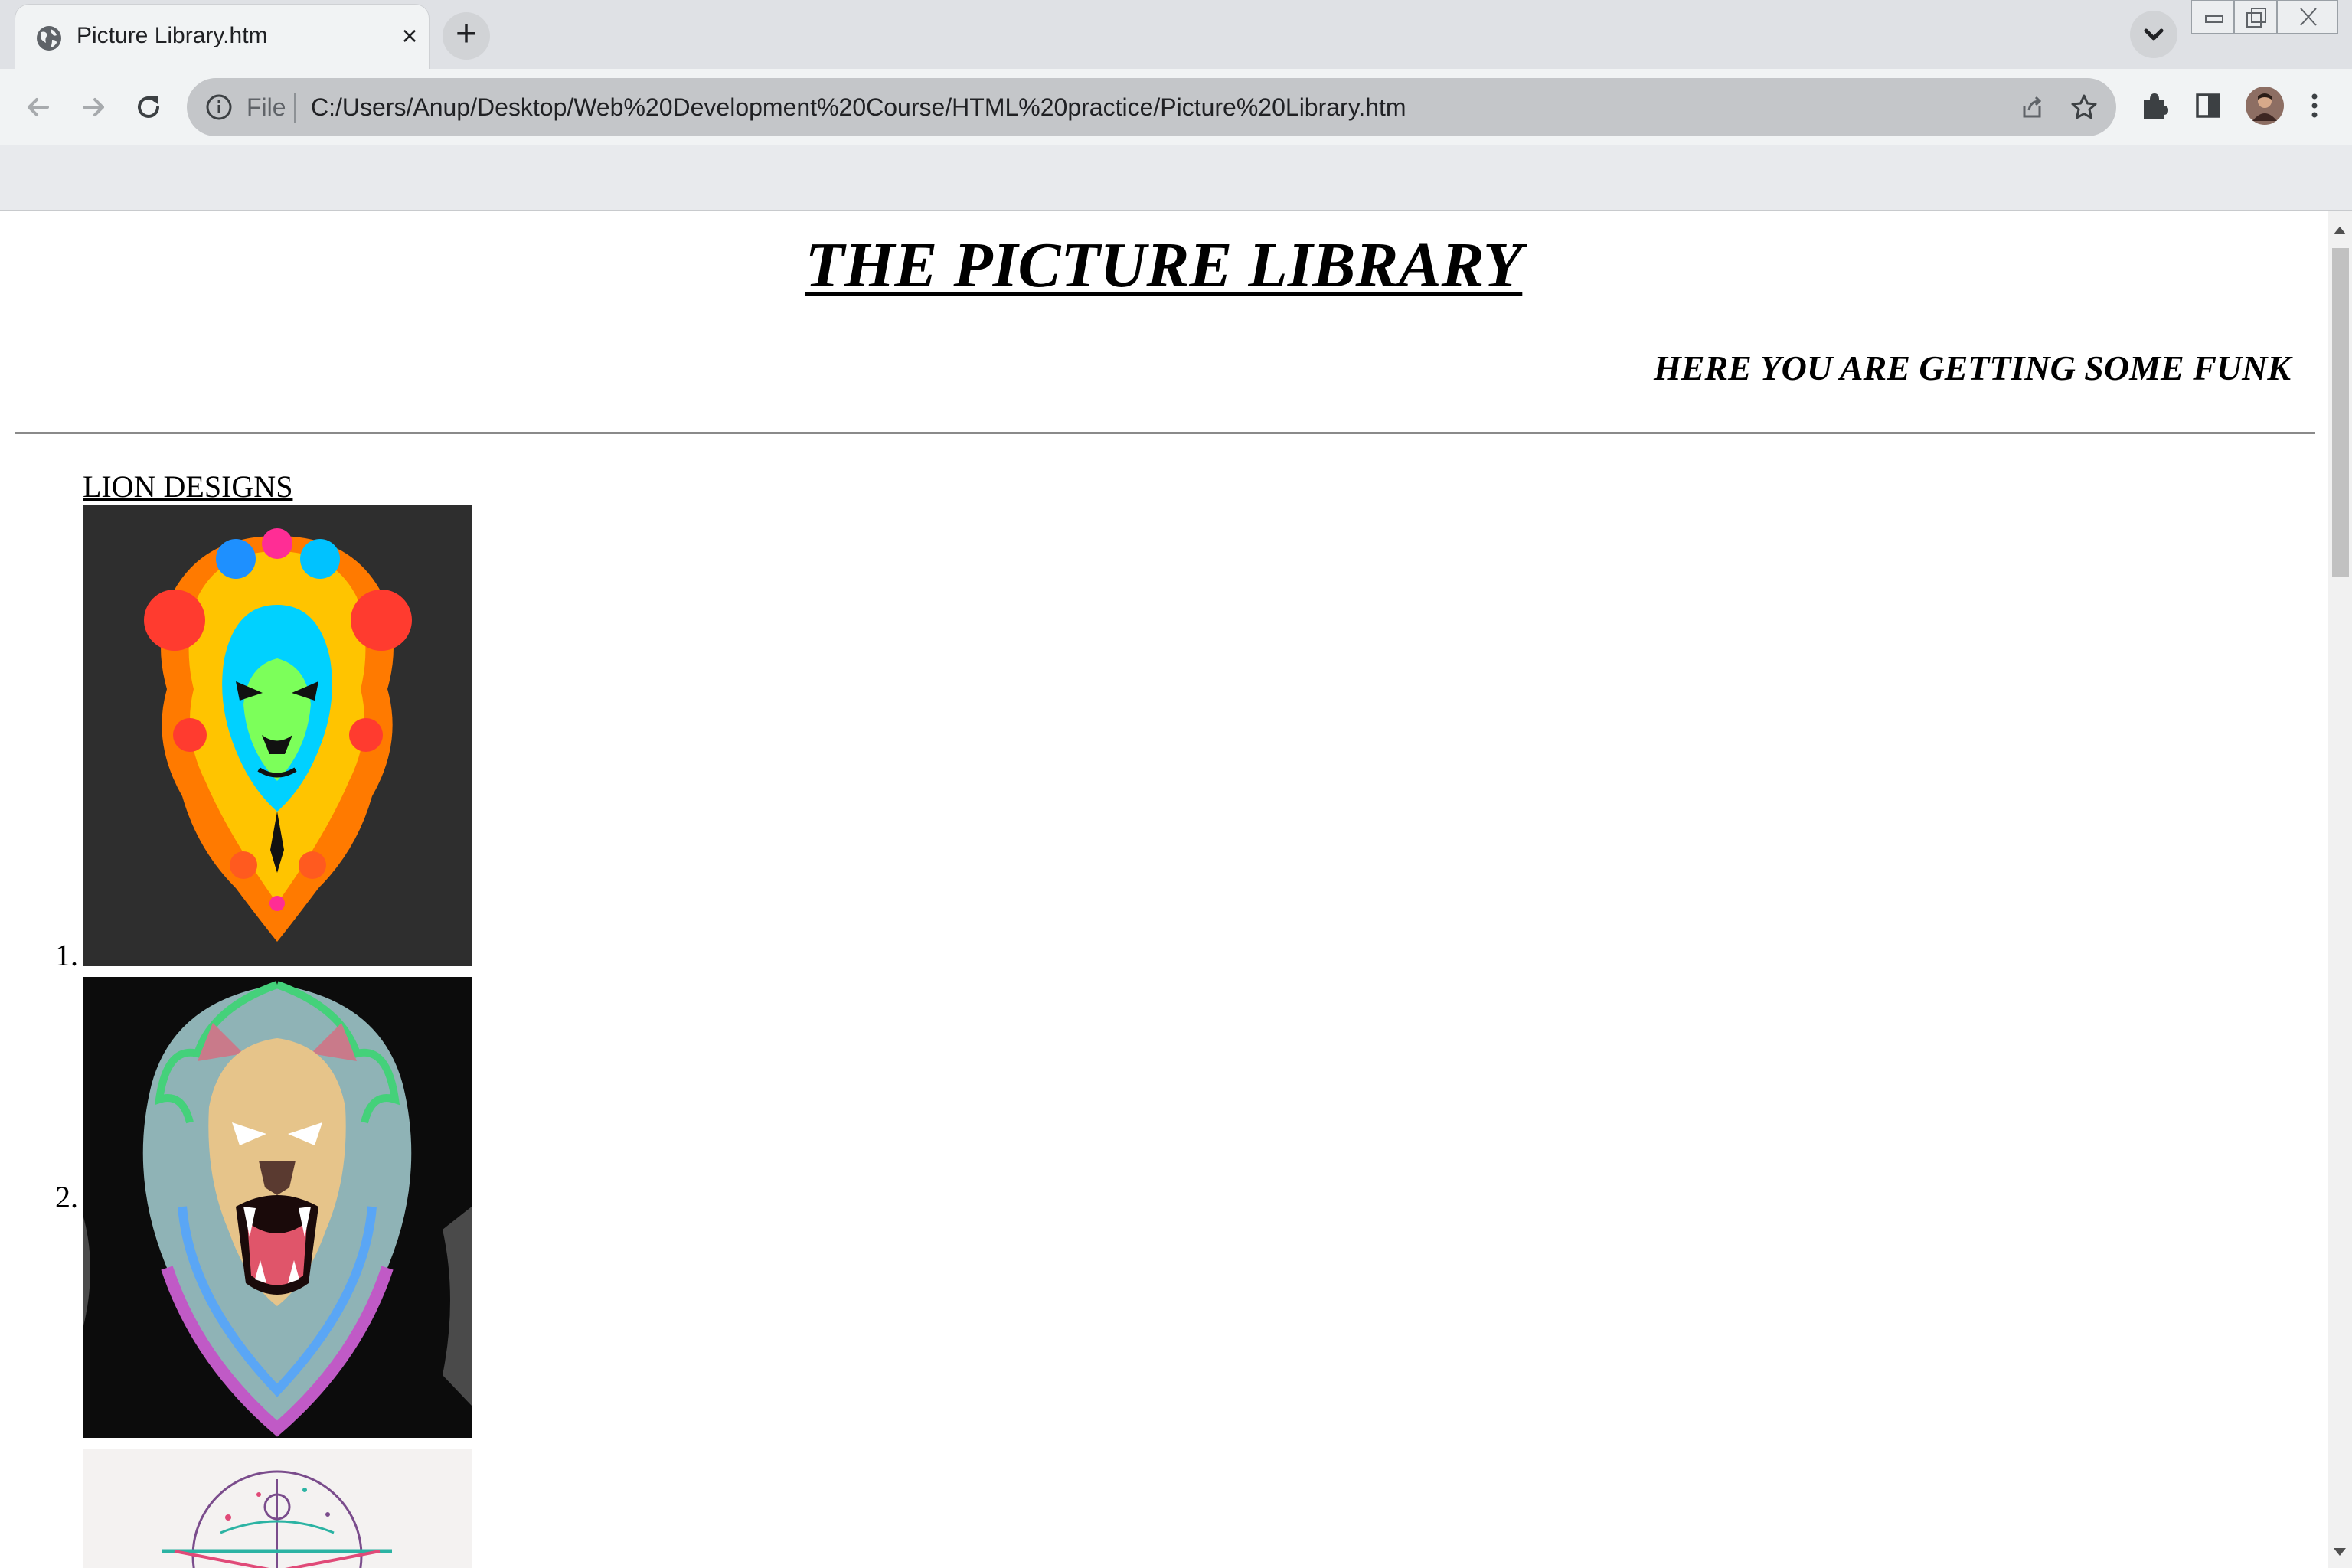  I want to click on restore-button, so click(2255, 17).